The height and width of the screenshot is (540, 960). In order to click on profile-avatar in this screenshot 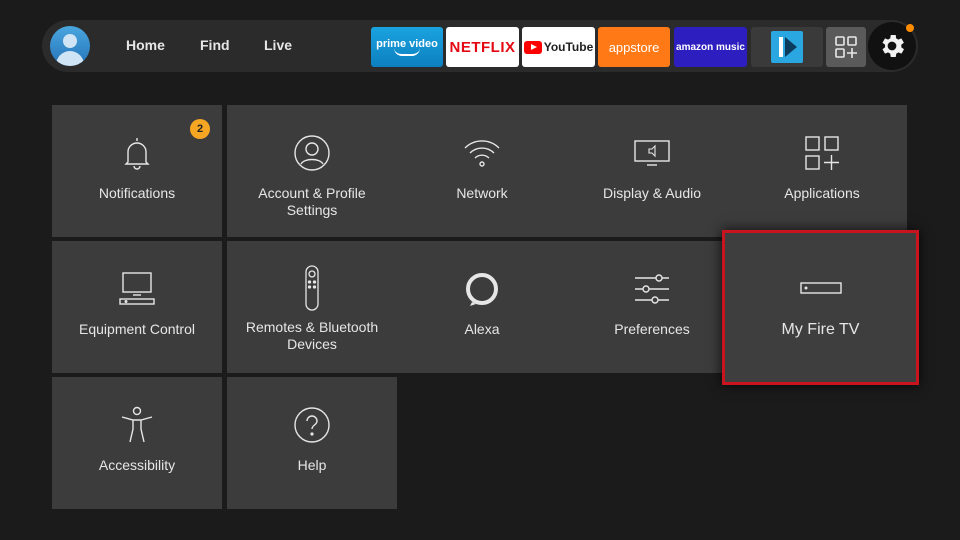, I will do `click(70, 46)`.